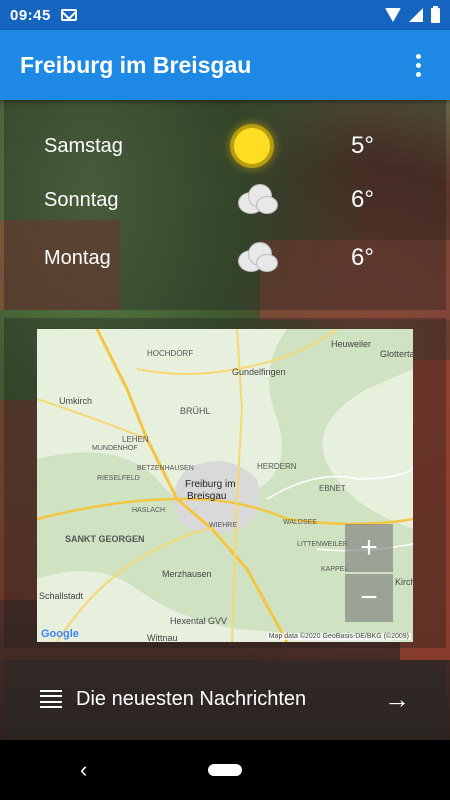 This screenshot has width=450, height=800. What do you see at coordinates (75, 401) in the screenshot?
I see `map-label: Umkirch` at bounding box center [75, 401].